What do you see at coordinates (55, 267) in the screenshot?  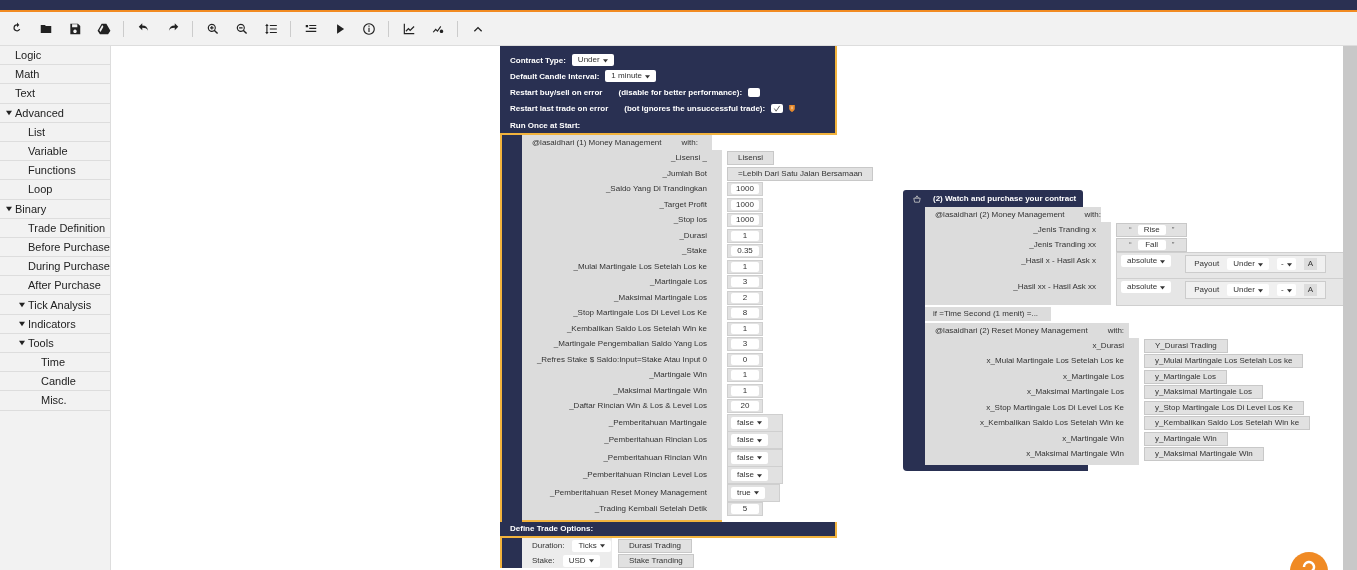 I see `sidebar-item: During Purchase` at bounding box center [55, 267].